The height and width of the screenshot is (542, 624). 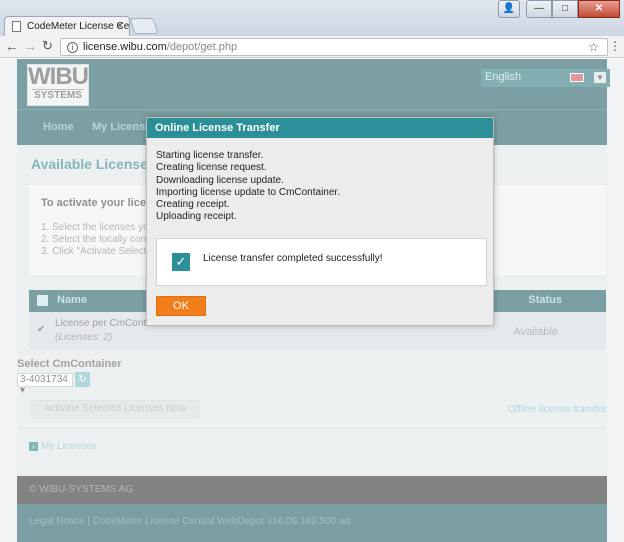 What do you see at coordinates (181, 306) in the screenshot?
I see `ok-button: OK` at bounding box center [181, 306].